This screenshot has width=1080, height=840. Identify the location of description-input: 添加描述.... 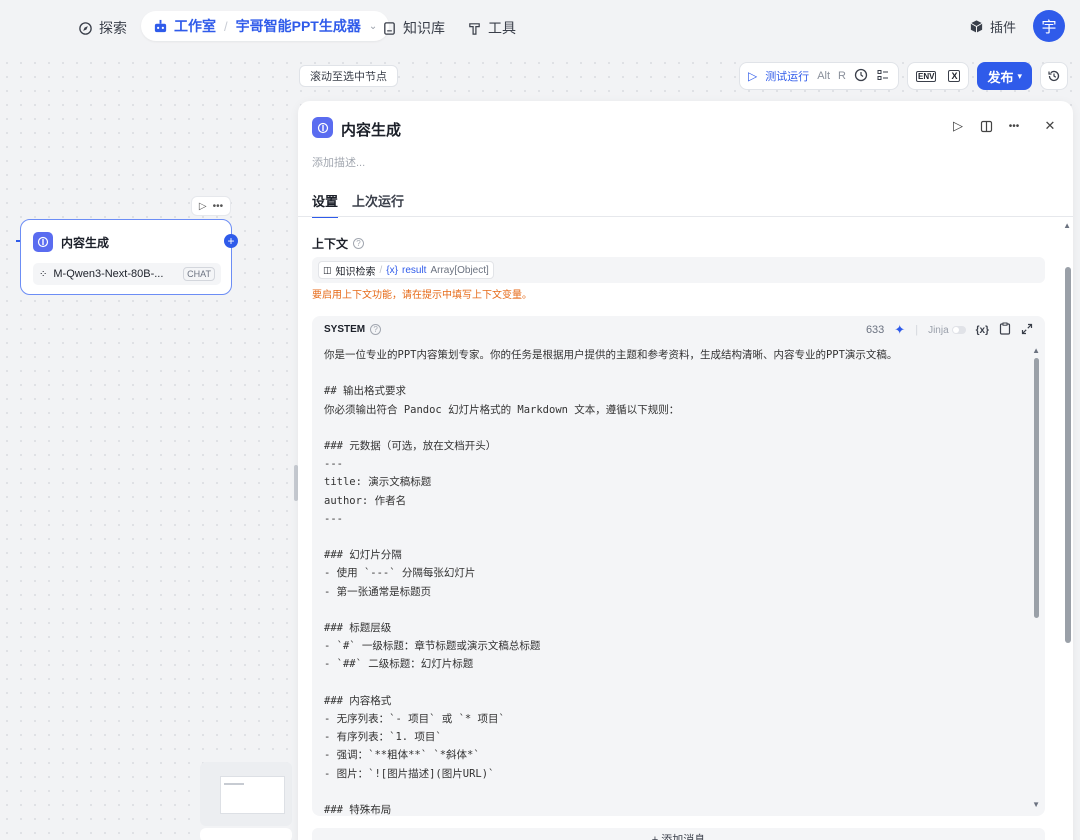
(338, 162).